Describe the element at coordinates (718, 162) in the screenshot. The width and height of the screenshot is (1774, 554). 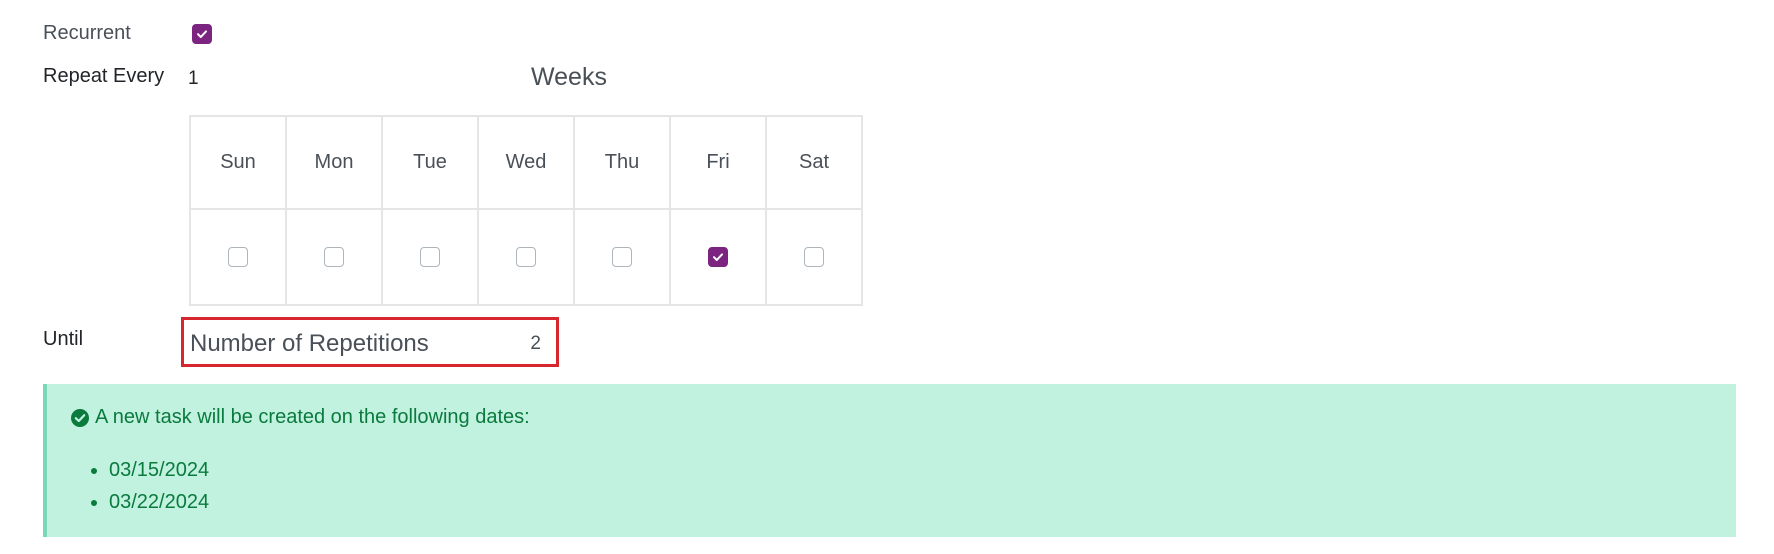
I see `day-header: Fri` at that location.